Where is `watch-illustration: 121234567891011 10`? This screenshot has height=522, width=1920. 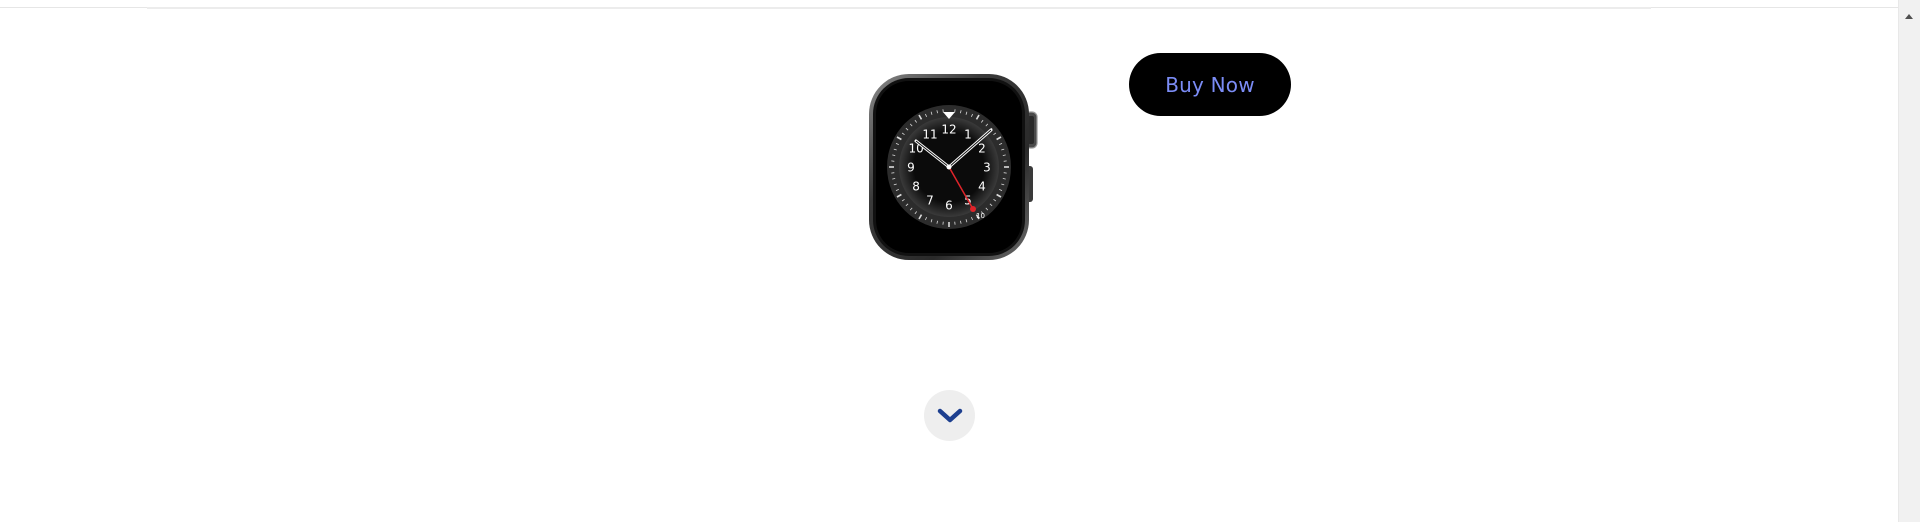
watch-illustration: 121234567891011 10 is located at coordinates (953, 167).